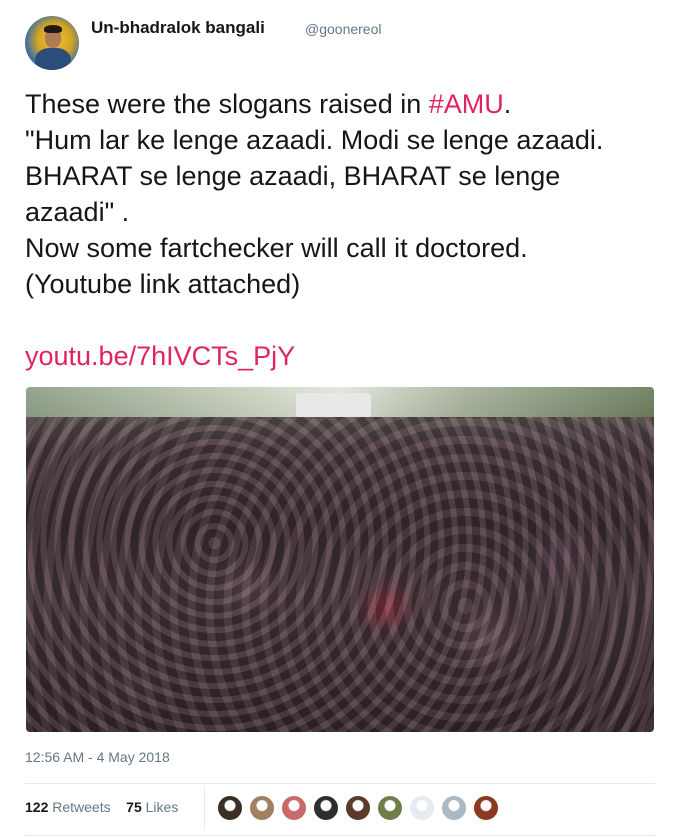  I want to click on author-handle: @goonereol, so click(343, 29).